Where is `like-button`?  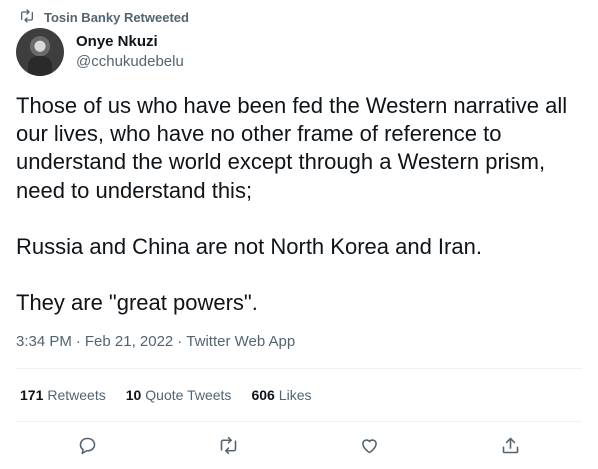
like-button is located at coordinates (369, 445).